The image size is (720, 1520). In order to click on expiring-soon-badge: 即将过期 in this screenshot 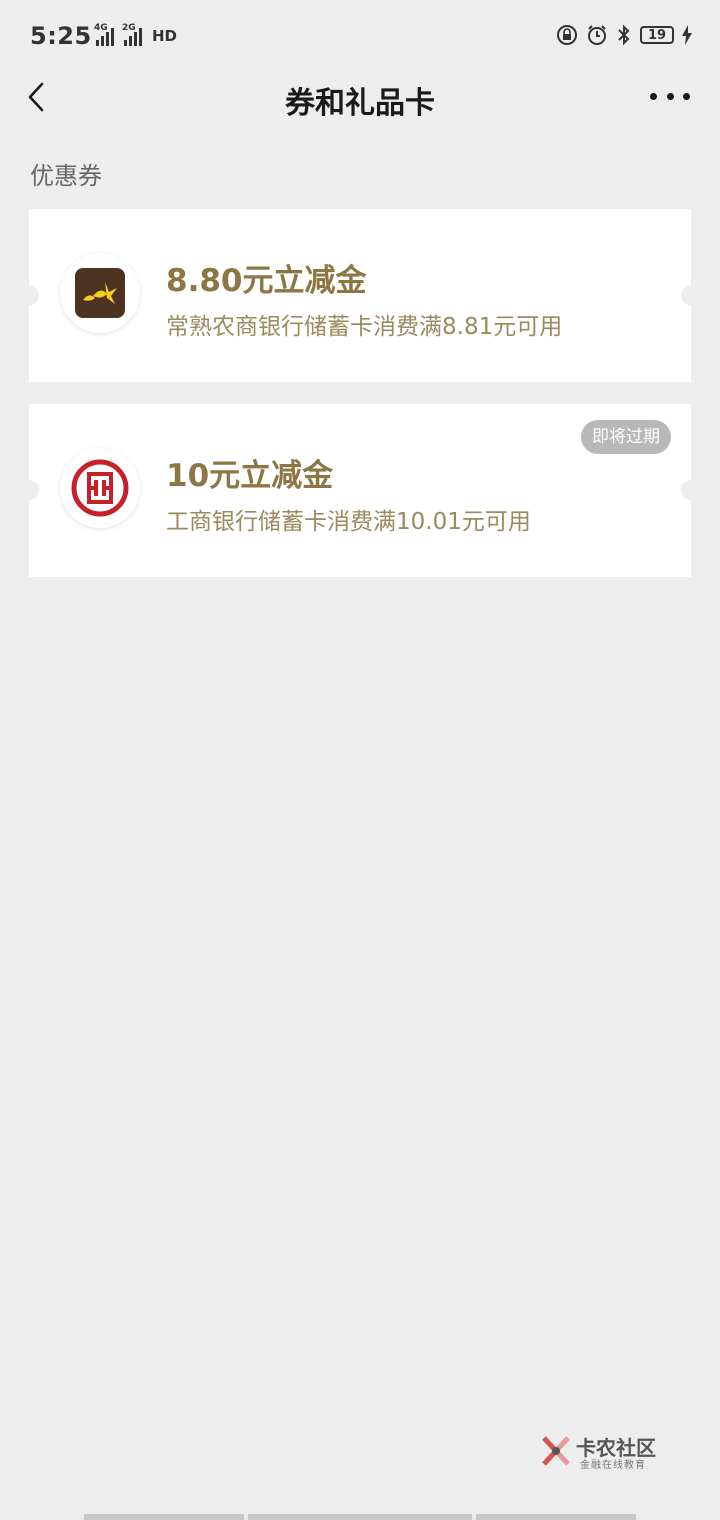, I will do `click(626, 437)`.